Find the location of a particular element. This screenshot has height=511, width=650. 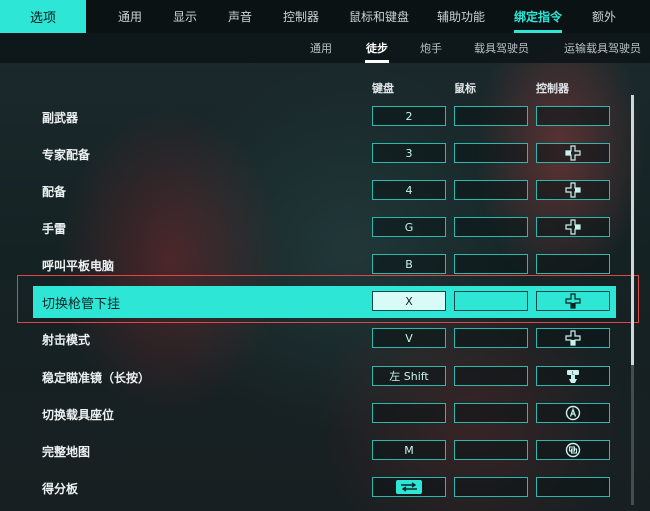

subtab-transport-driver: 运输载具驾驶员 is located at coordinates (602, 48).